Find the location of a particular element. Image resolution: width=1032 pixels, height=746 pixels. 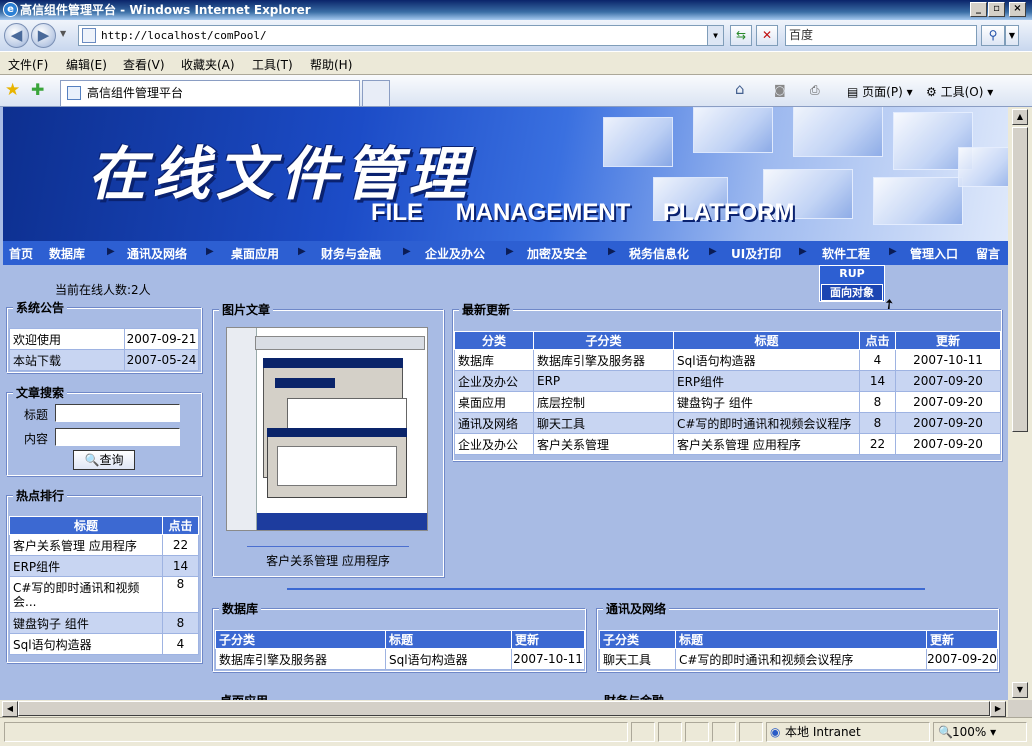

announce-title: 欢迎使用 is located at coordinates (67, 339).